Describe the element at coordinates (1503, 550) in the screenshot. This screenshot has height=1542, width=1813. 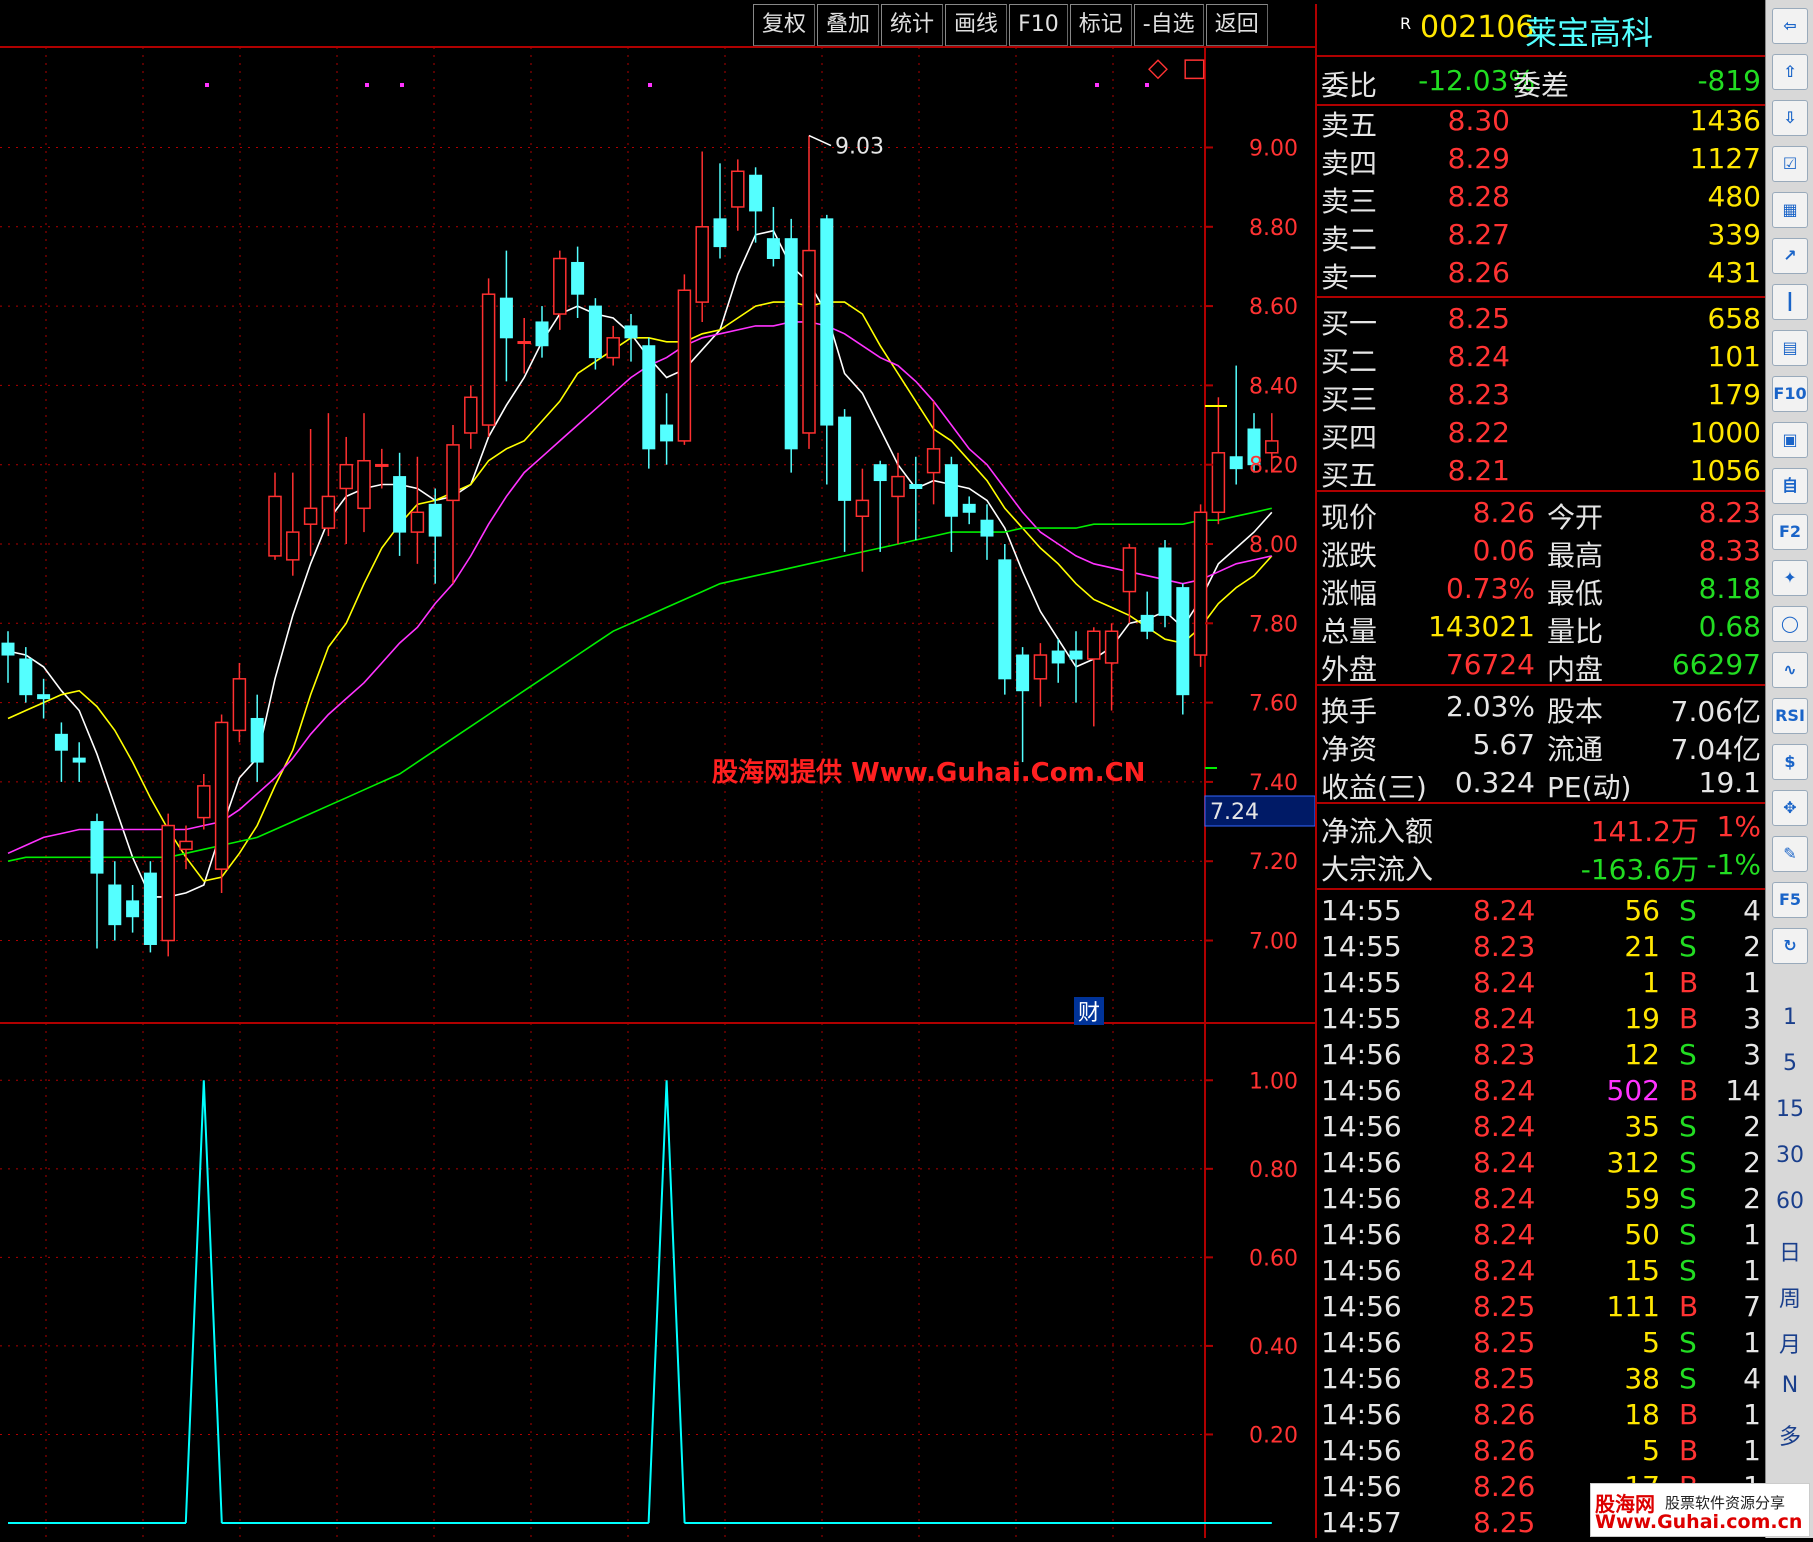
I see `quote-value: 0.06` at that location.